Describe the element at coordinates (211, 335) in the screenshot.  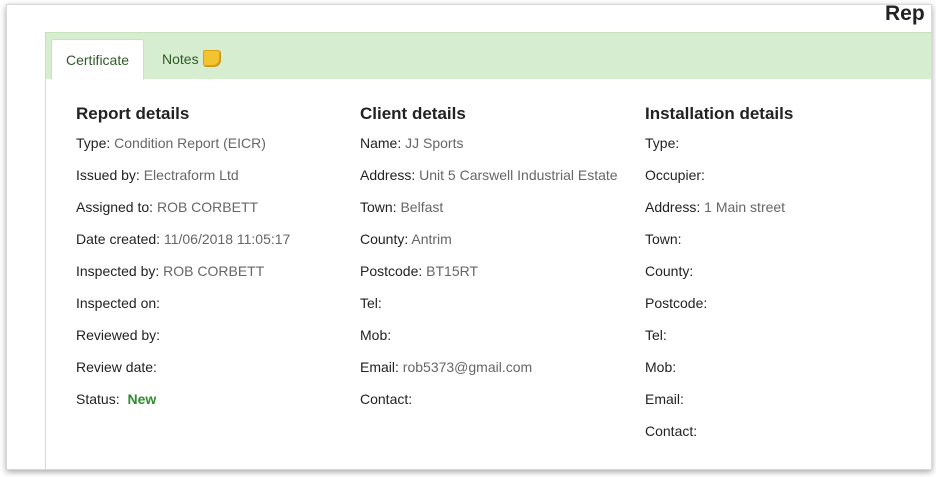
I see `reviewed-by-row: Reviewed by:` at that location.